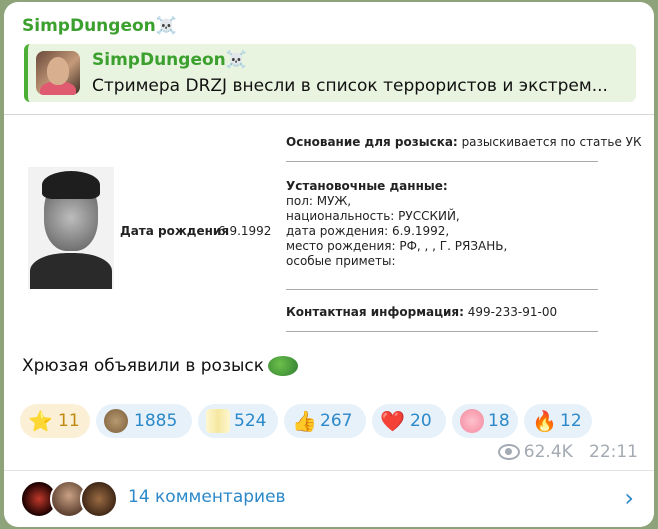  I want to click on chevron-right-icon: ›, so click(629, 498).